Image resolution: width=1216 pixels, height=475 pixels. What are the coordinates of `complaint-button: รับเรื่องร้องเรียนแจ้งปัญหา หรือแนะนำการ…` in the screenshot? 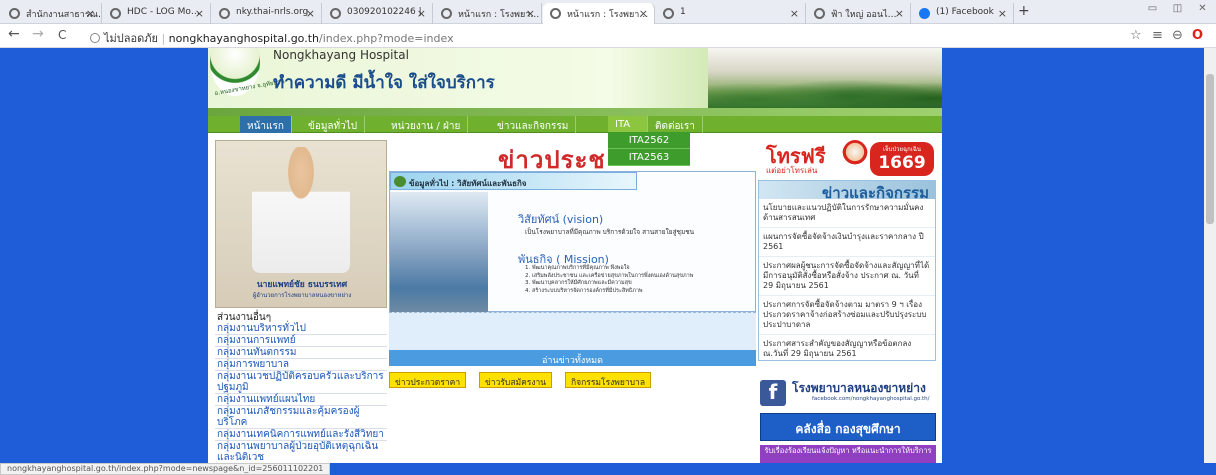 It's located at (848, 454).